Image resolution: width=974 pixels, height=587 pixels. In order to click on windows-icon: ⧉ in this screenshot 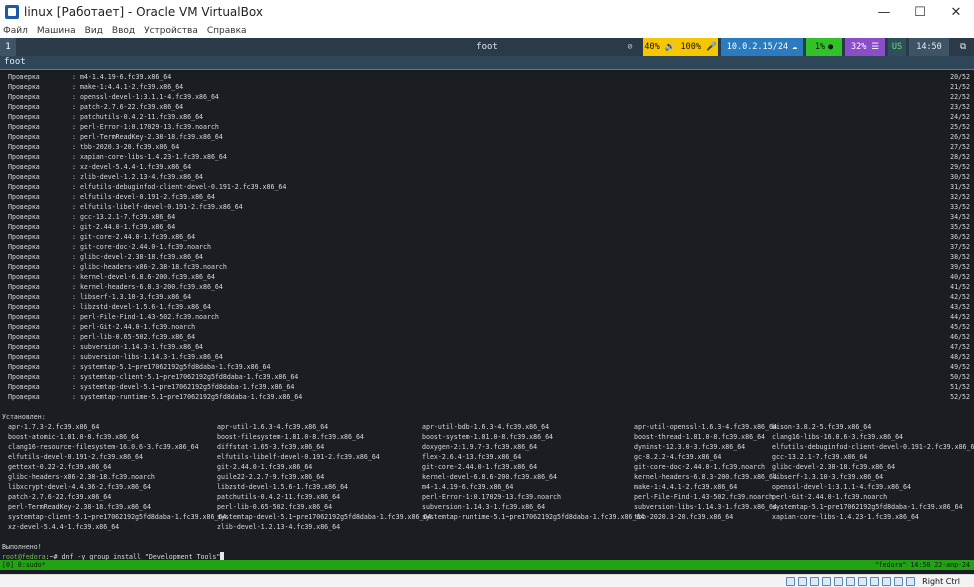, I will do `click(963, 47)`.